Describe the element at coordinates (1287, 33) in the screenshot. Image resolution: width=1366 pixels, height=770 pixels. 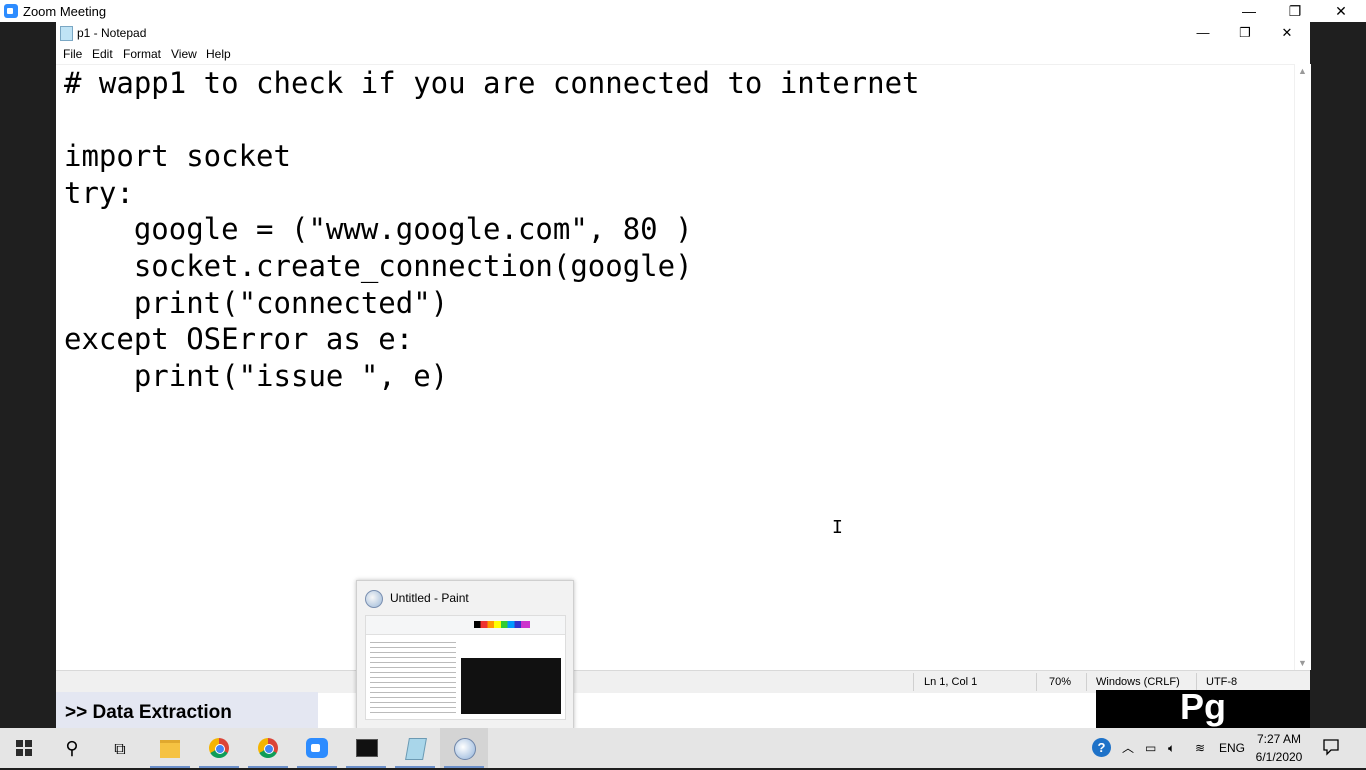
I see `notepad-close-button: ✕` at that location.